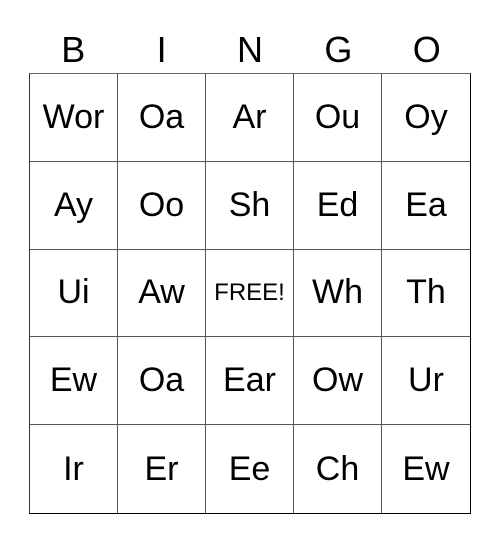  Describe the element at coordinates (426, 294) in the screenshot. I see `bingo-cell: Th` at that location.